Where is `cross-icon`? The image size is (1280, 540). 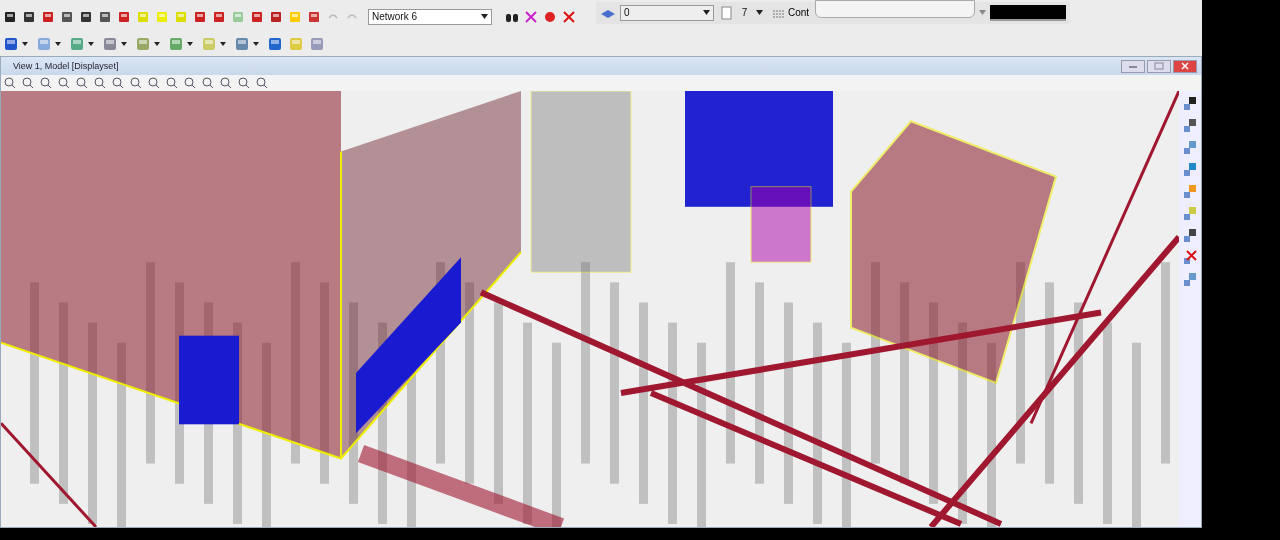
cross-icon is located at coordinates (531, 16).